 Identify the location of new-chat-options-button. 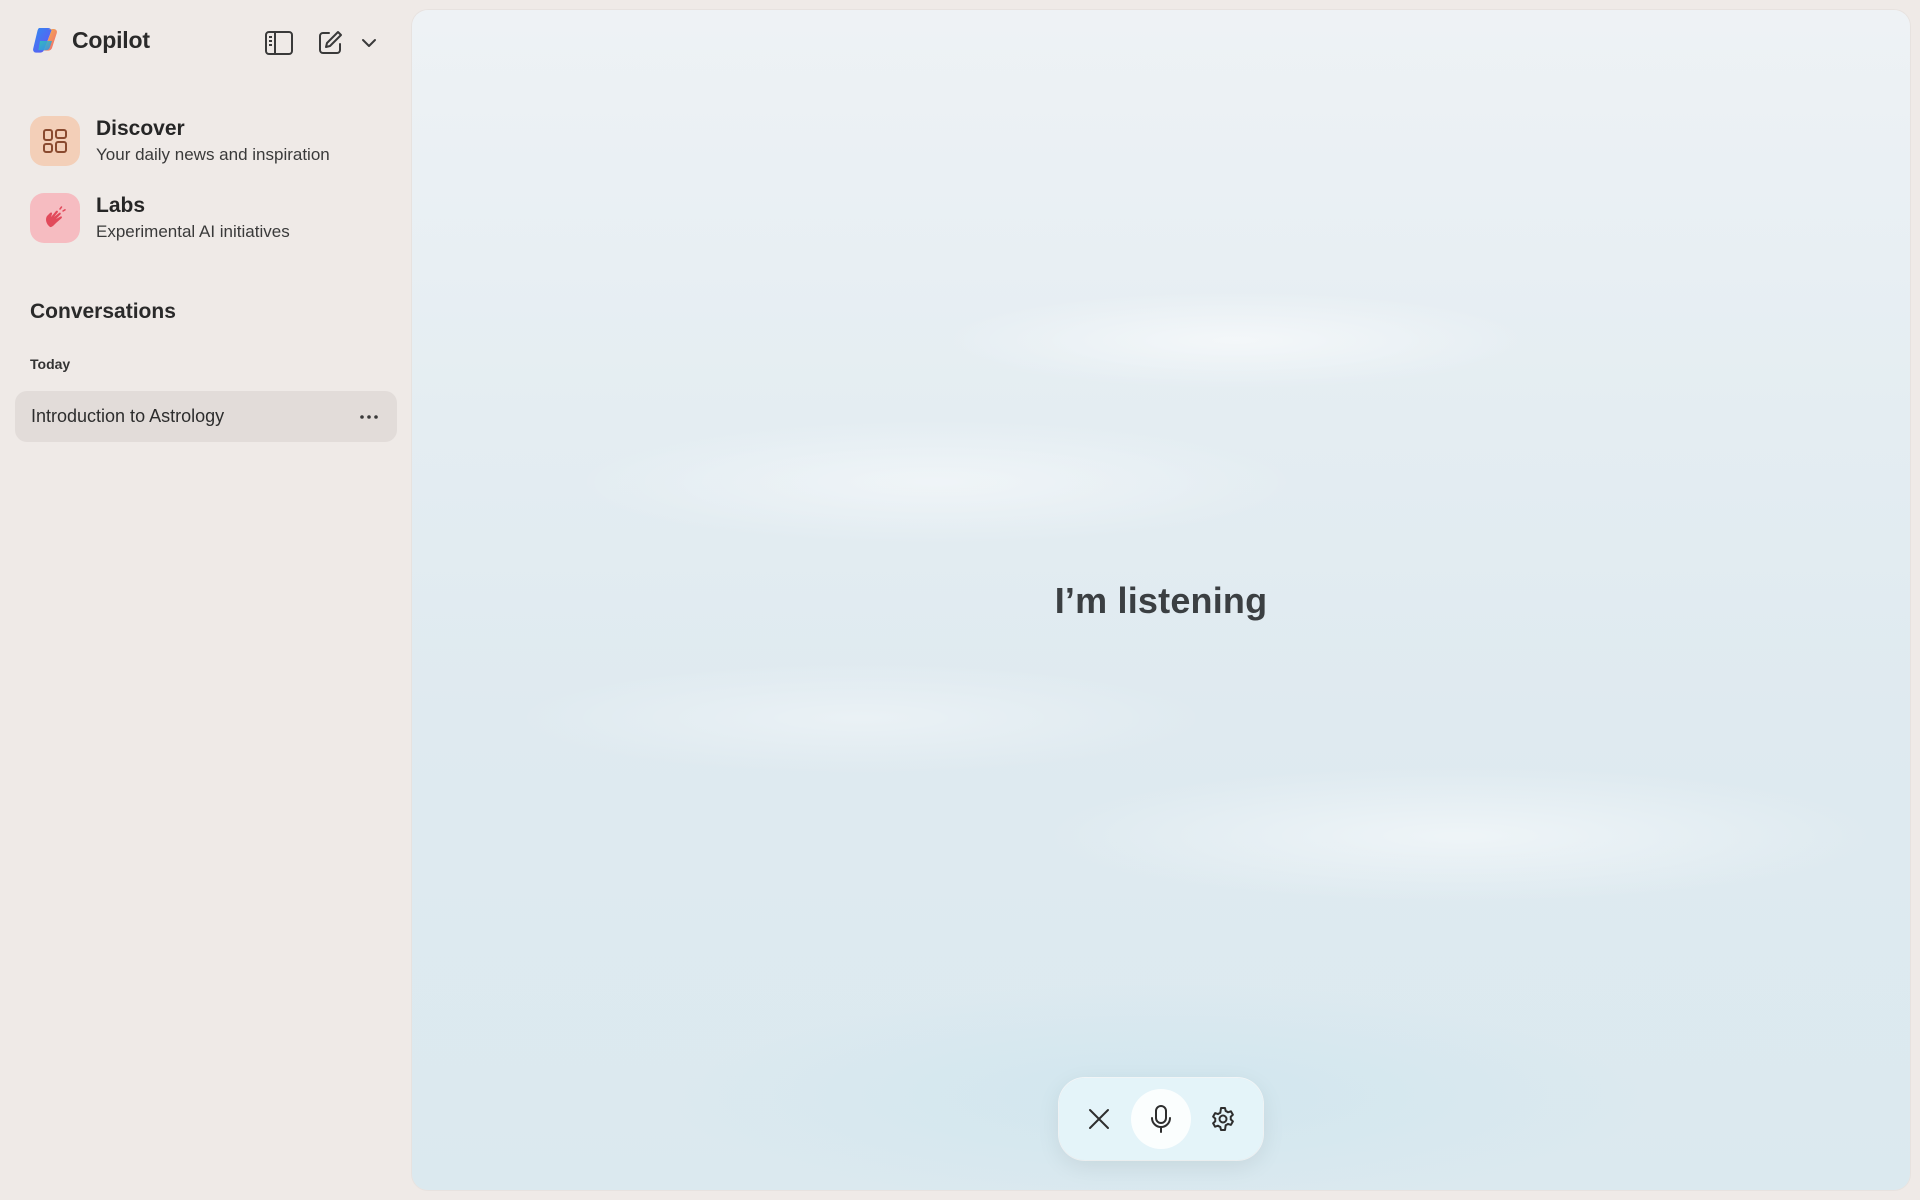
(369, 43).